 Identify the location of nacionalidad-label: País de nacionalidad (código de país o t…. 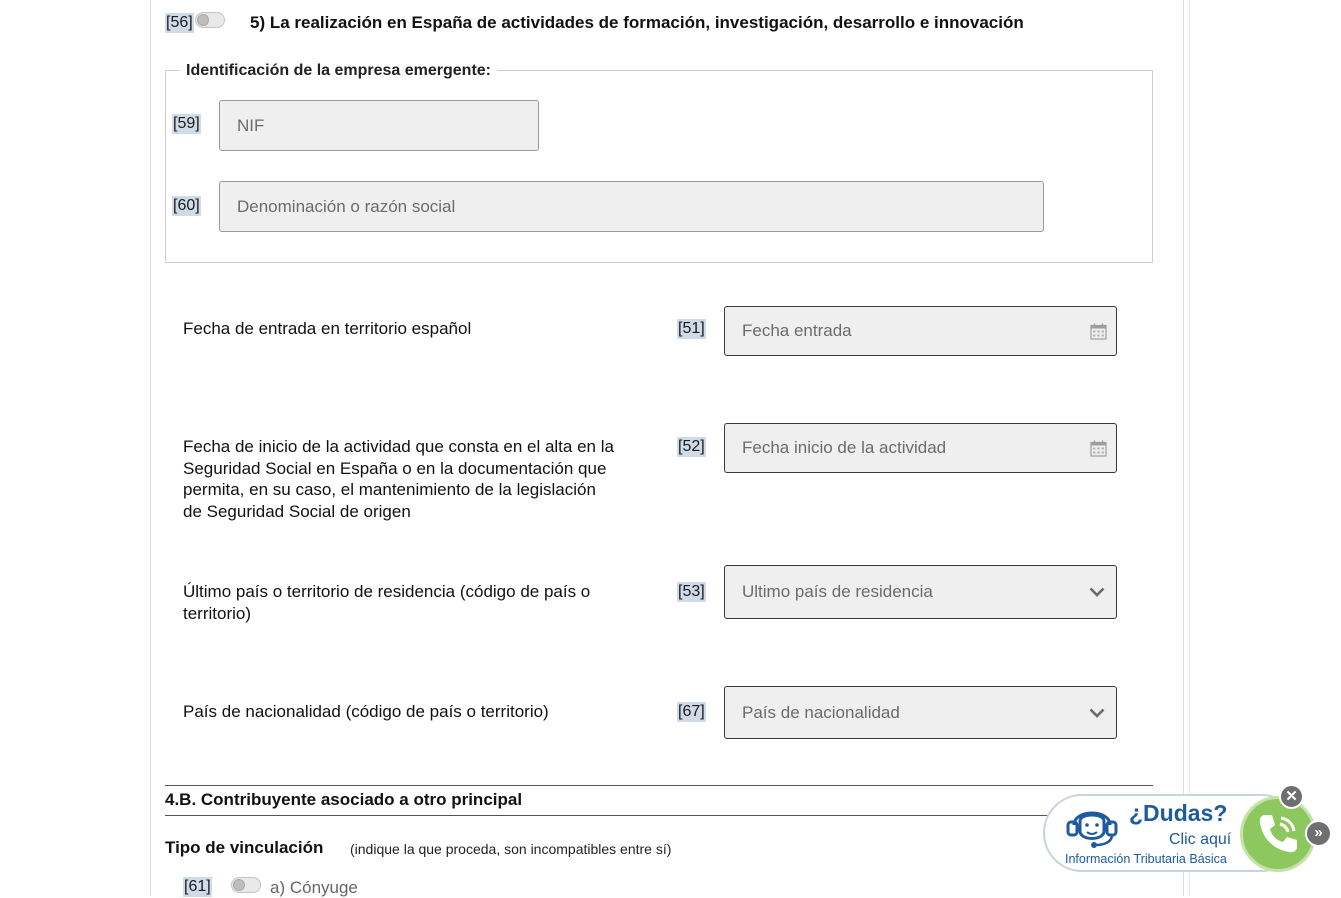
(366, 711).